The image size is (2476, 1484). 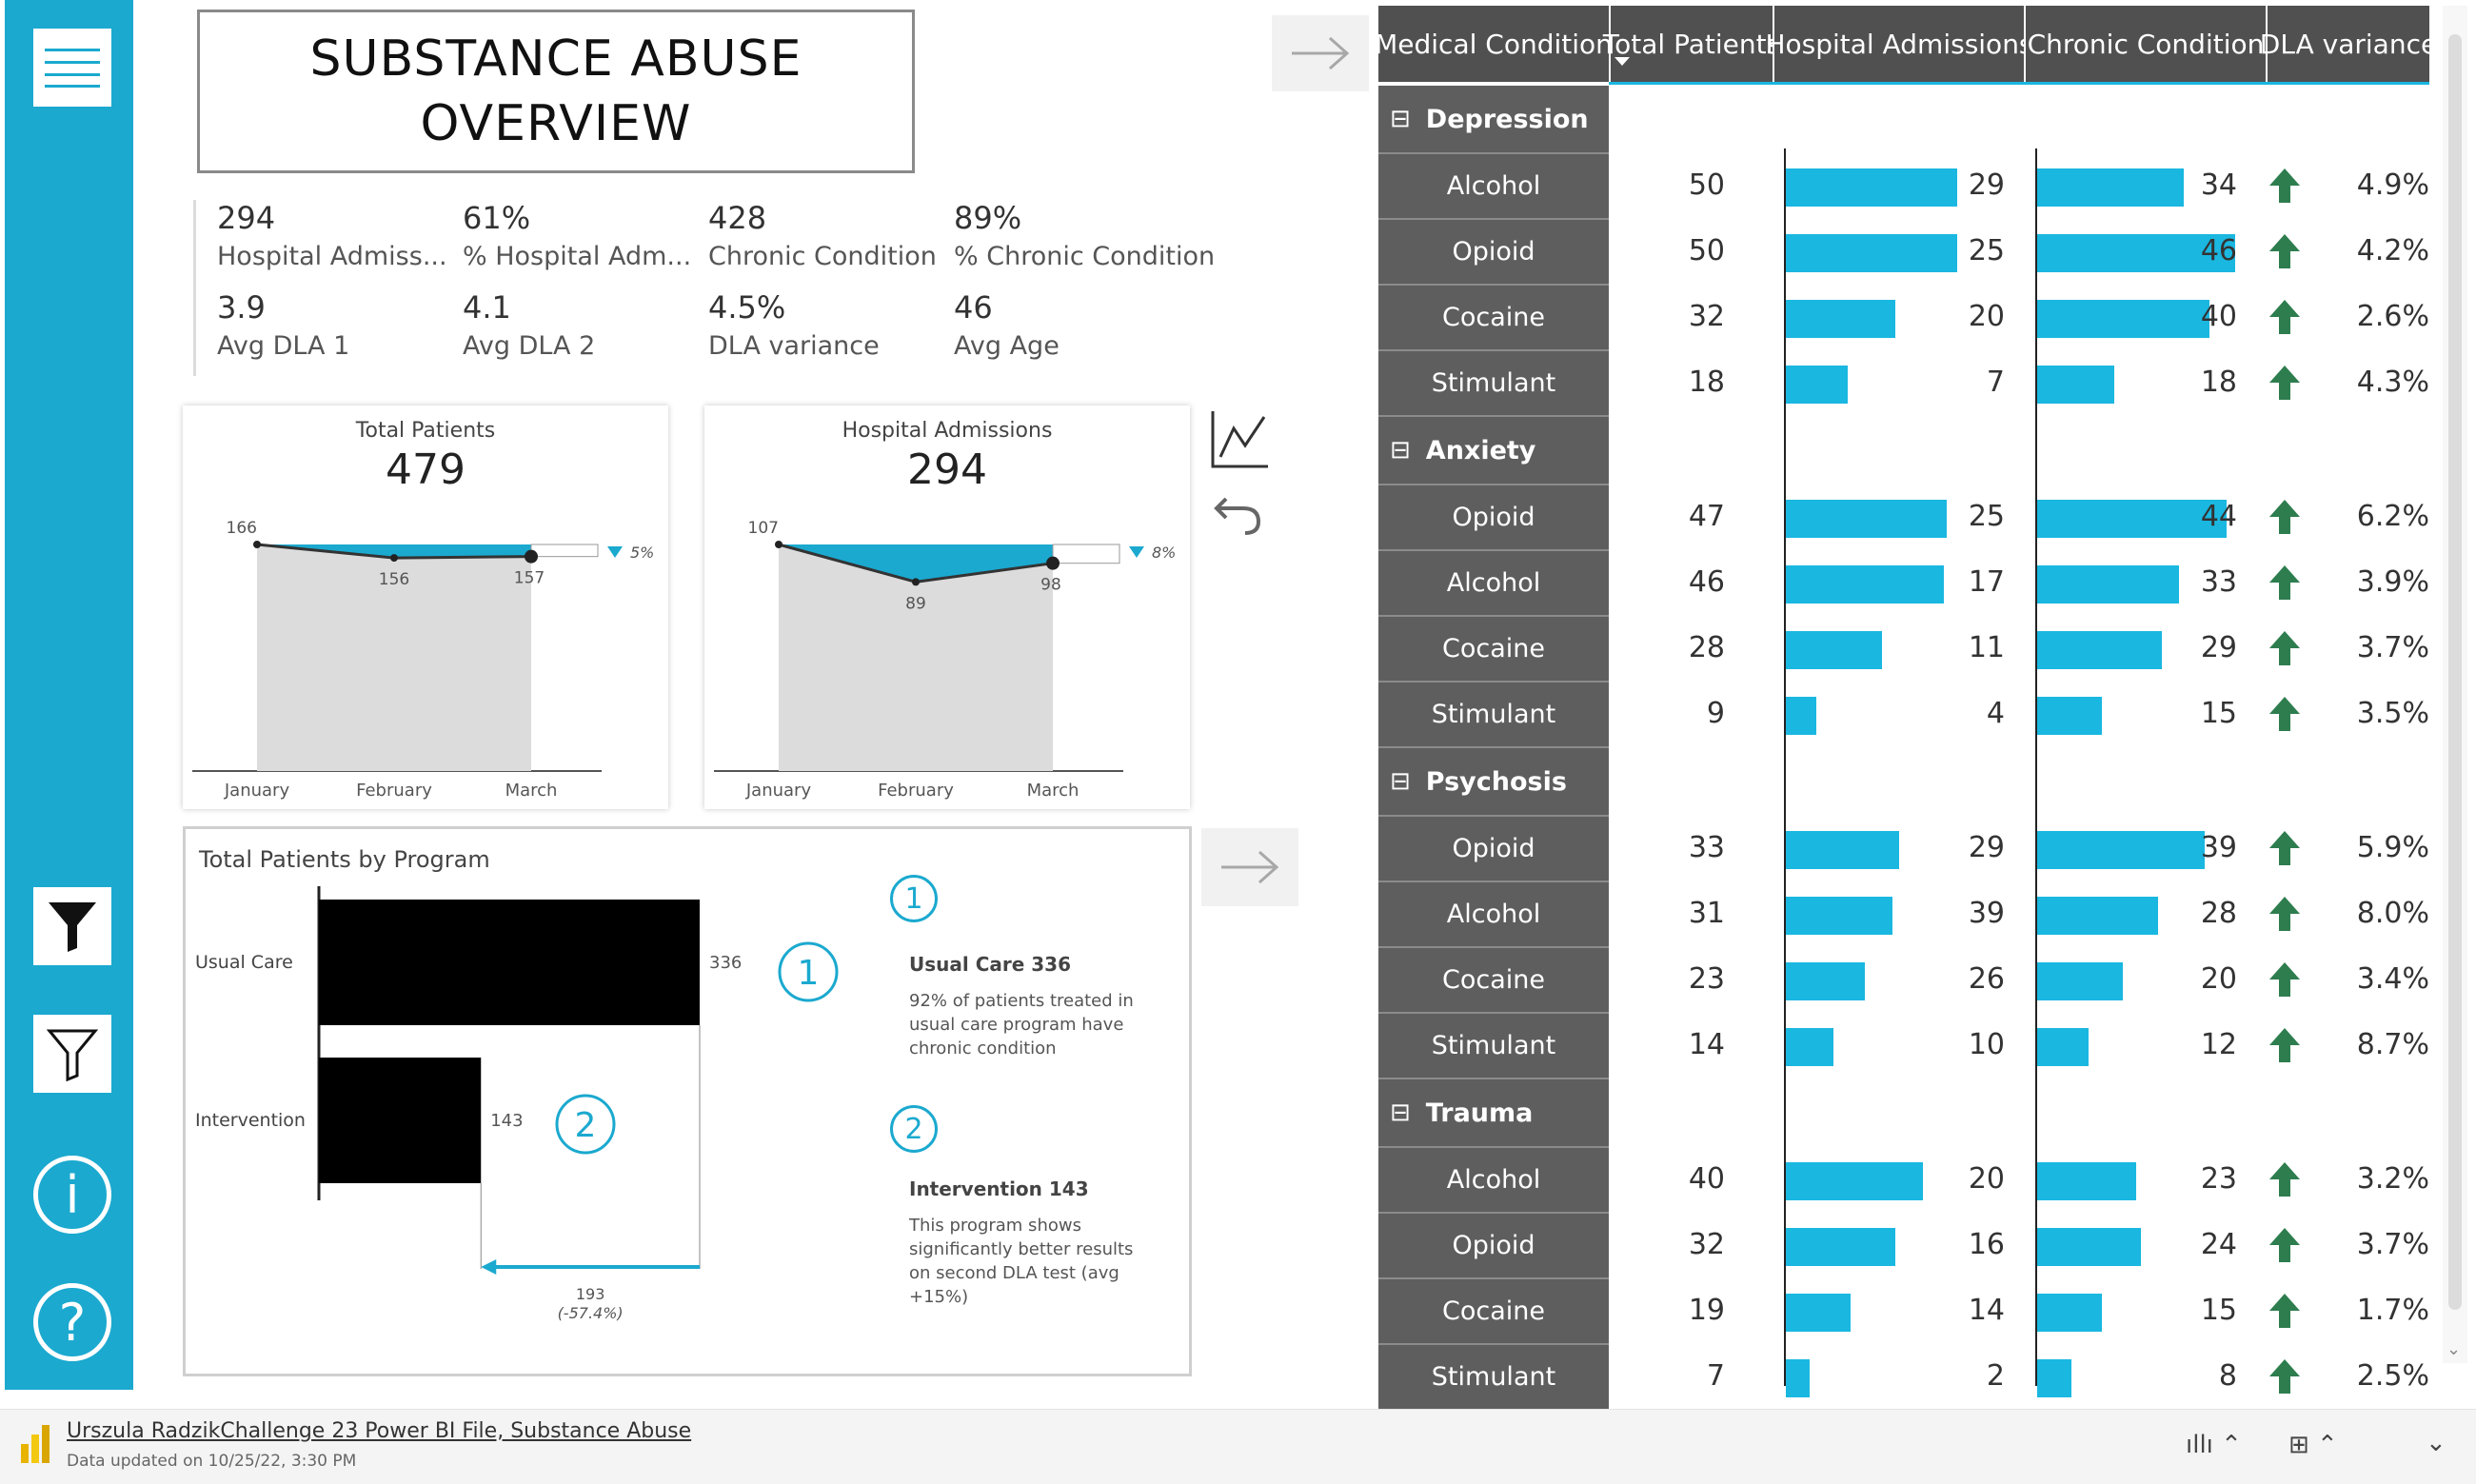 I want to click on chronic-value: 24, so click(x=2219, y=1244).